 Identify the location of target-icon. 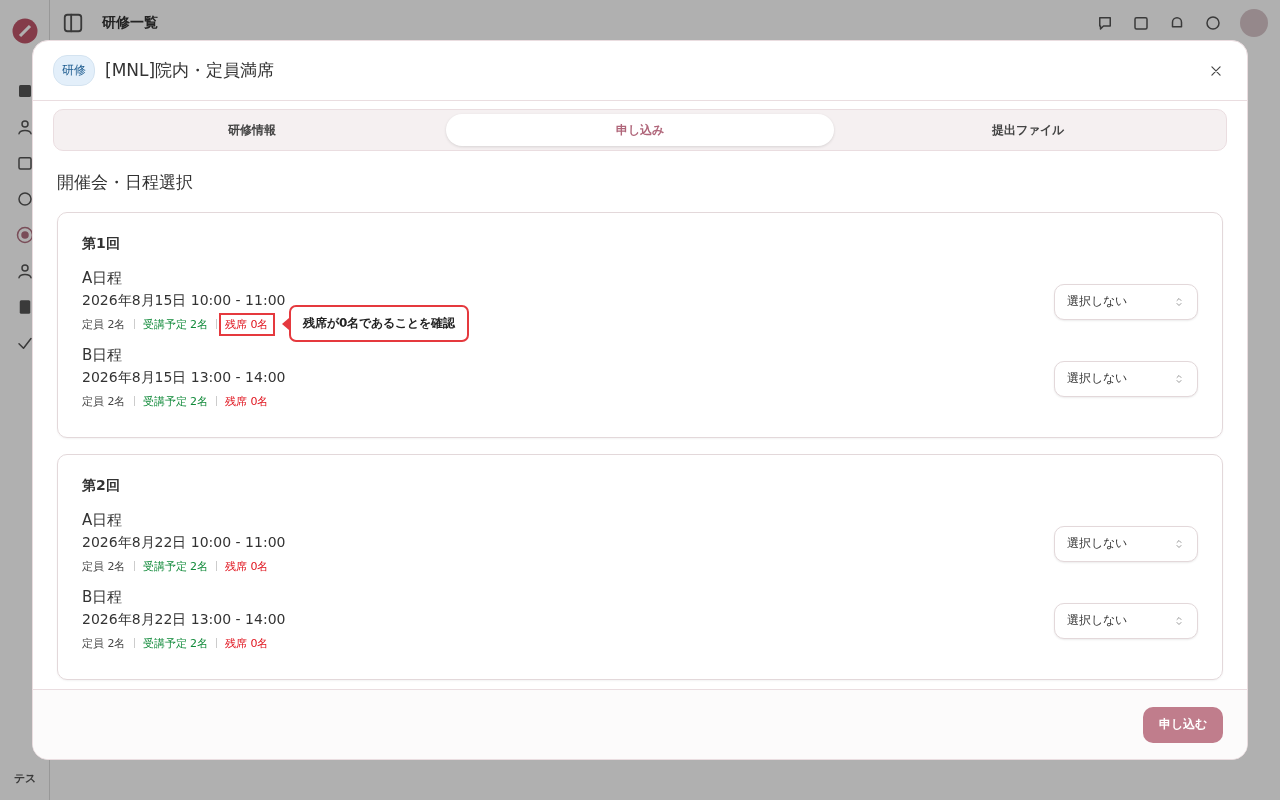
(24, 235).